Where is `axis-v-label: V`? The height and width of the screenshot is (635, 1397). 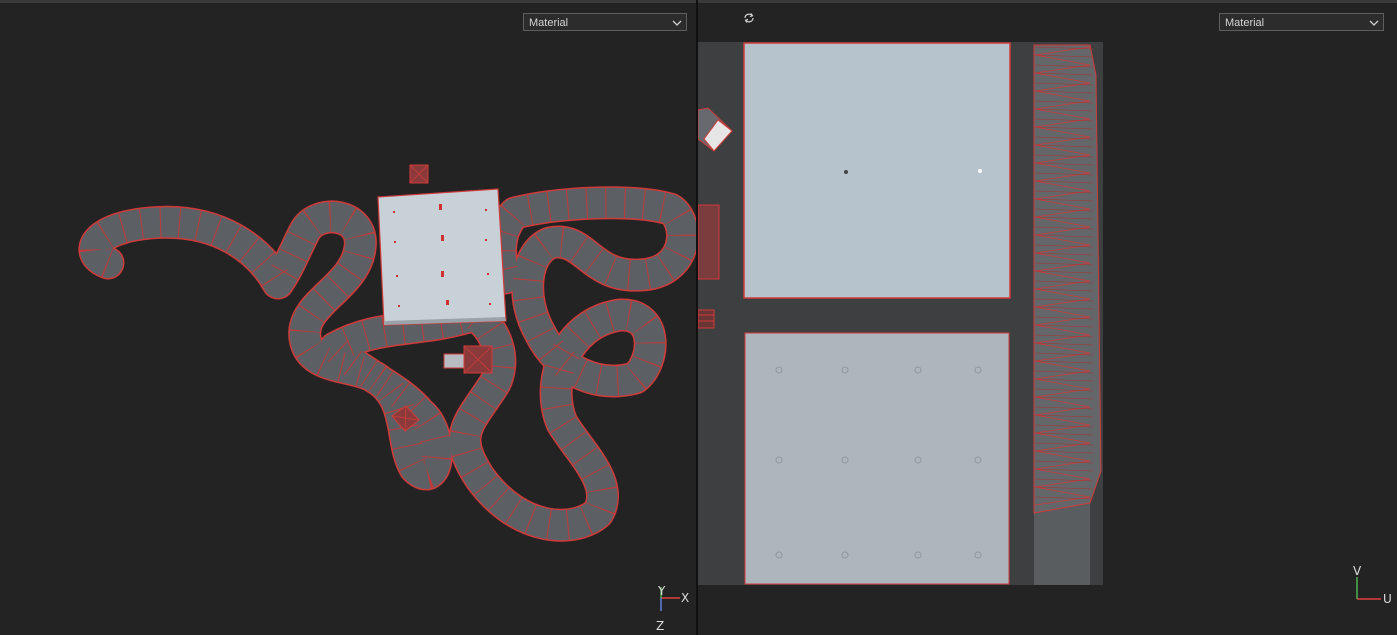
axis-v-label: V is located at coordinates (1357, 571).